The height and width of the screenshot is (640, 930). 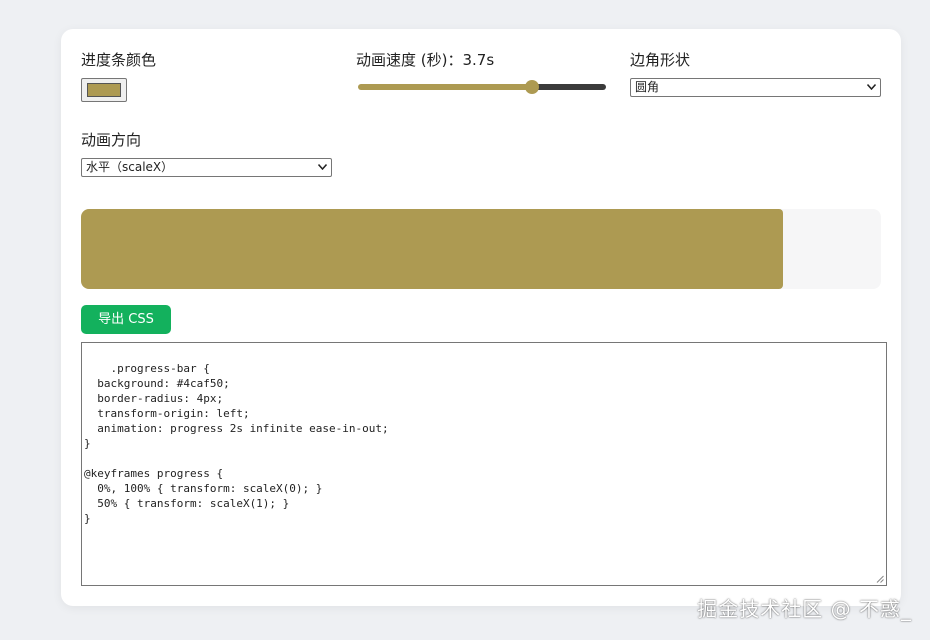 What do you see at coordinates (531, 87) in the screenshot?
I see `slider-thumb` at bounding box center [531, 87].